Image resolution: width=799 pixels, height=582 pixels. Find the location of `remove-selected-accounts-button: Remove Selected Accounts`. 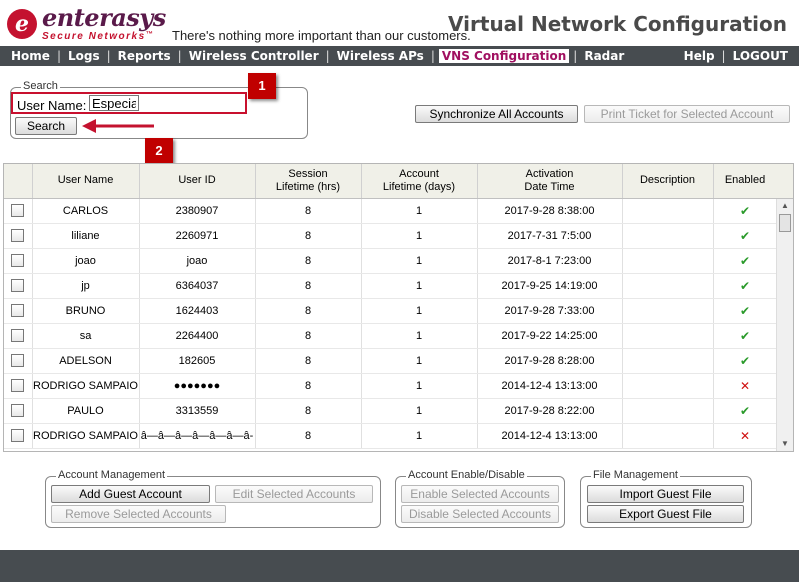

remove-selected-accounts-button: Remove Selected Accounts is located at coordinates (138, 514).